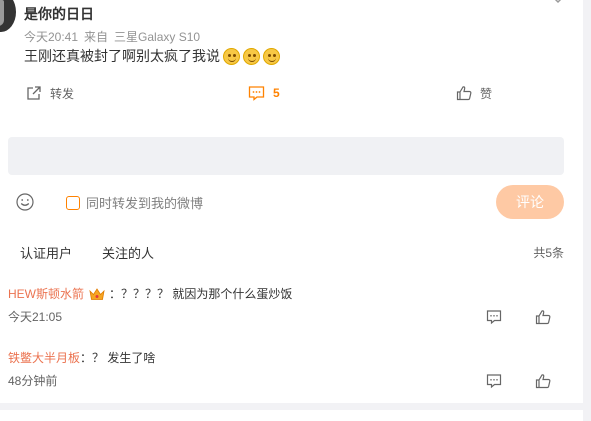 The width and height of the screenshot is (591, 421). I want to click on sync-forward-option: 同时转发到我的微博, so click(134, 202).